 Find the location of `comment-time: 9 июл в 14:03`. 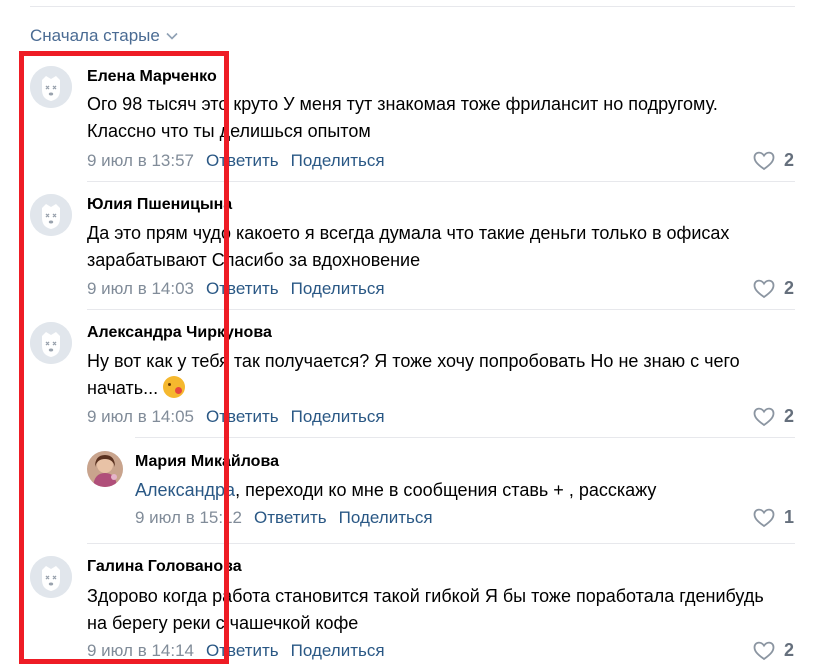

comment-time: 9 июл в 14:03 is located at coordinates (140, 289).